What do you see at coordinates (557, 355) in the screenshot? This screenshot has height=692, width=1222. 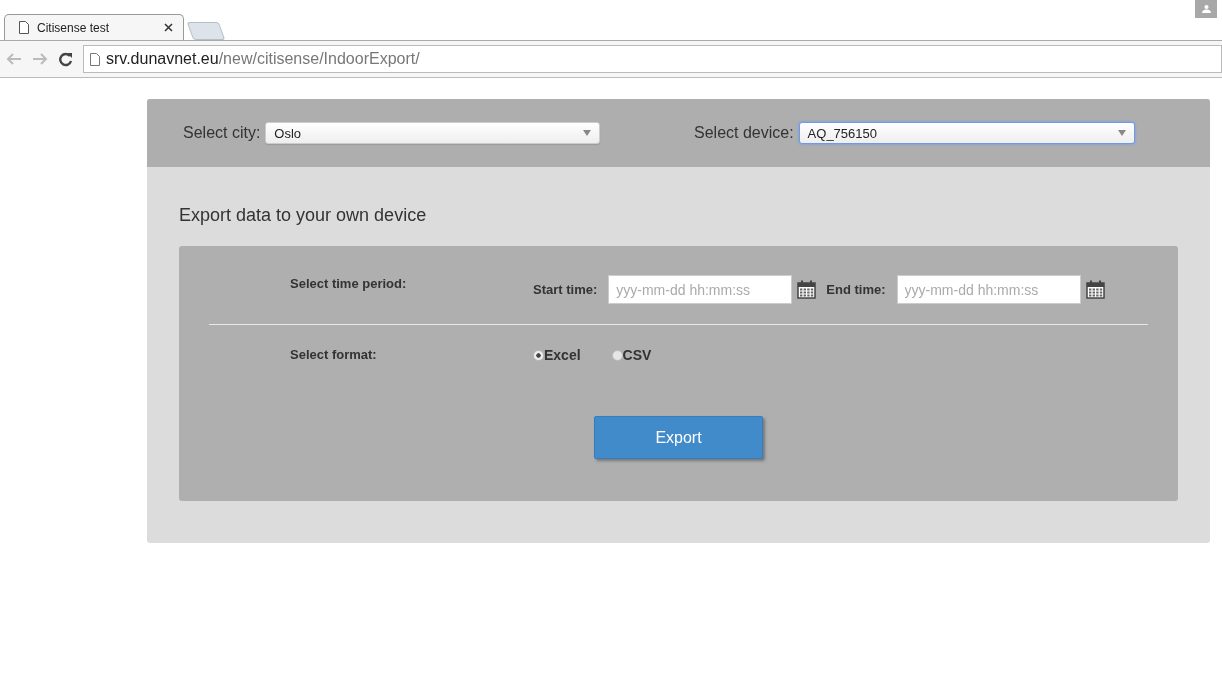 I see `radio-option: Excel` at bounding box center [557, 355].